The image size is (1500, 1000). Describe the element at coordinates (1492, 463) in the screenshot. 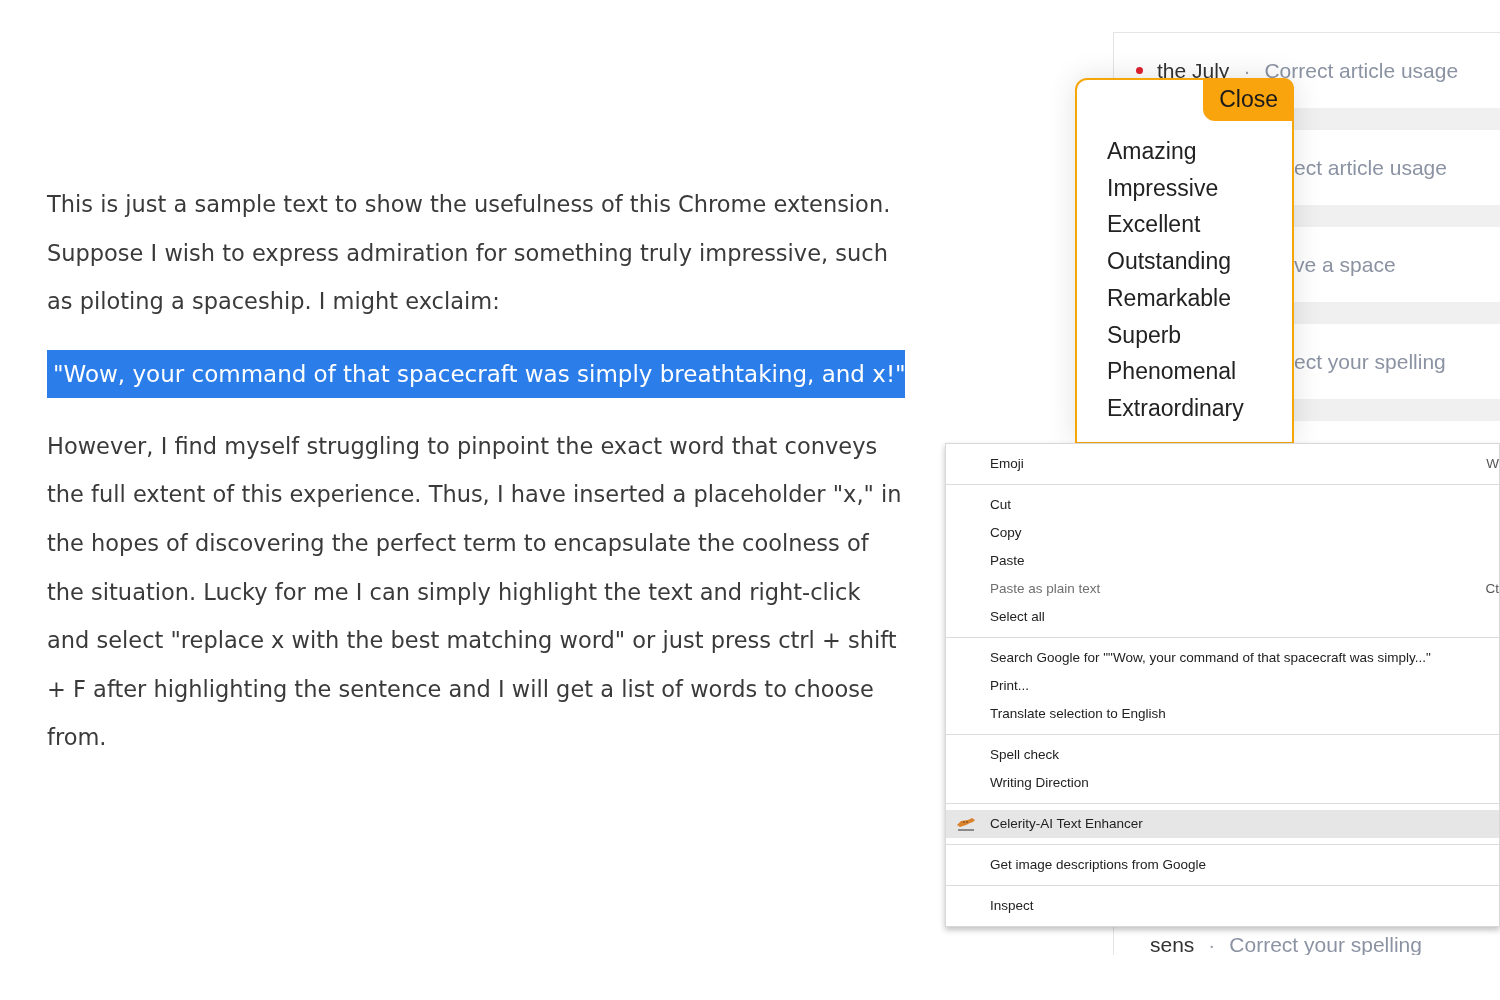

I see `shortcut-hint: W` at that location.